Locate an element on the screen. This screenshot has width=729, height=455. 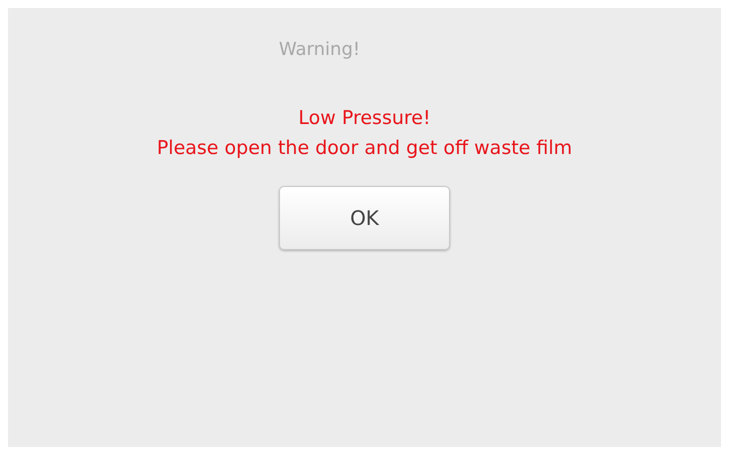
warning-message: Low Pressure! is located at coordinates (364, 118).